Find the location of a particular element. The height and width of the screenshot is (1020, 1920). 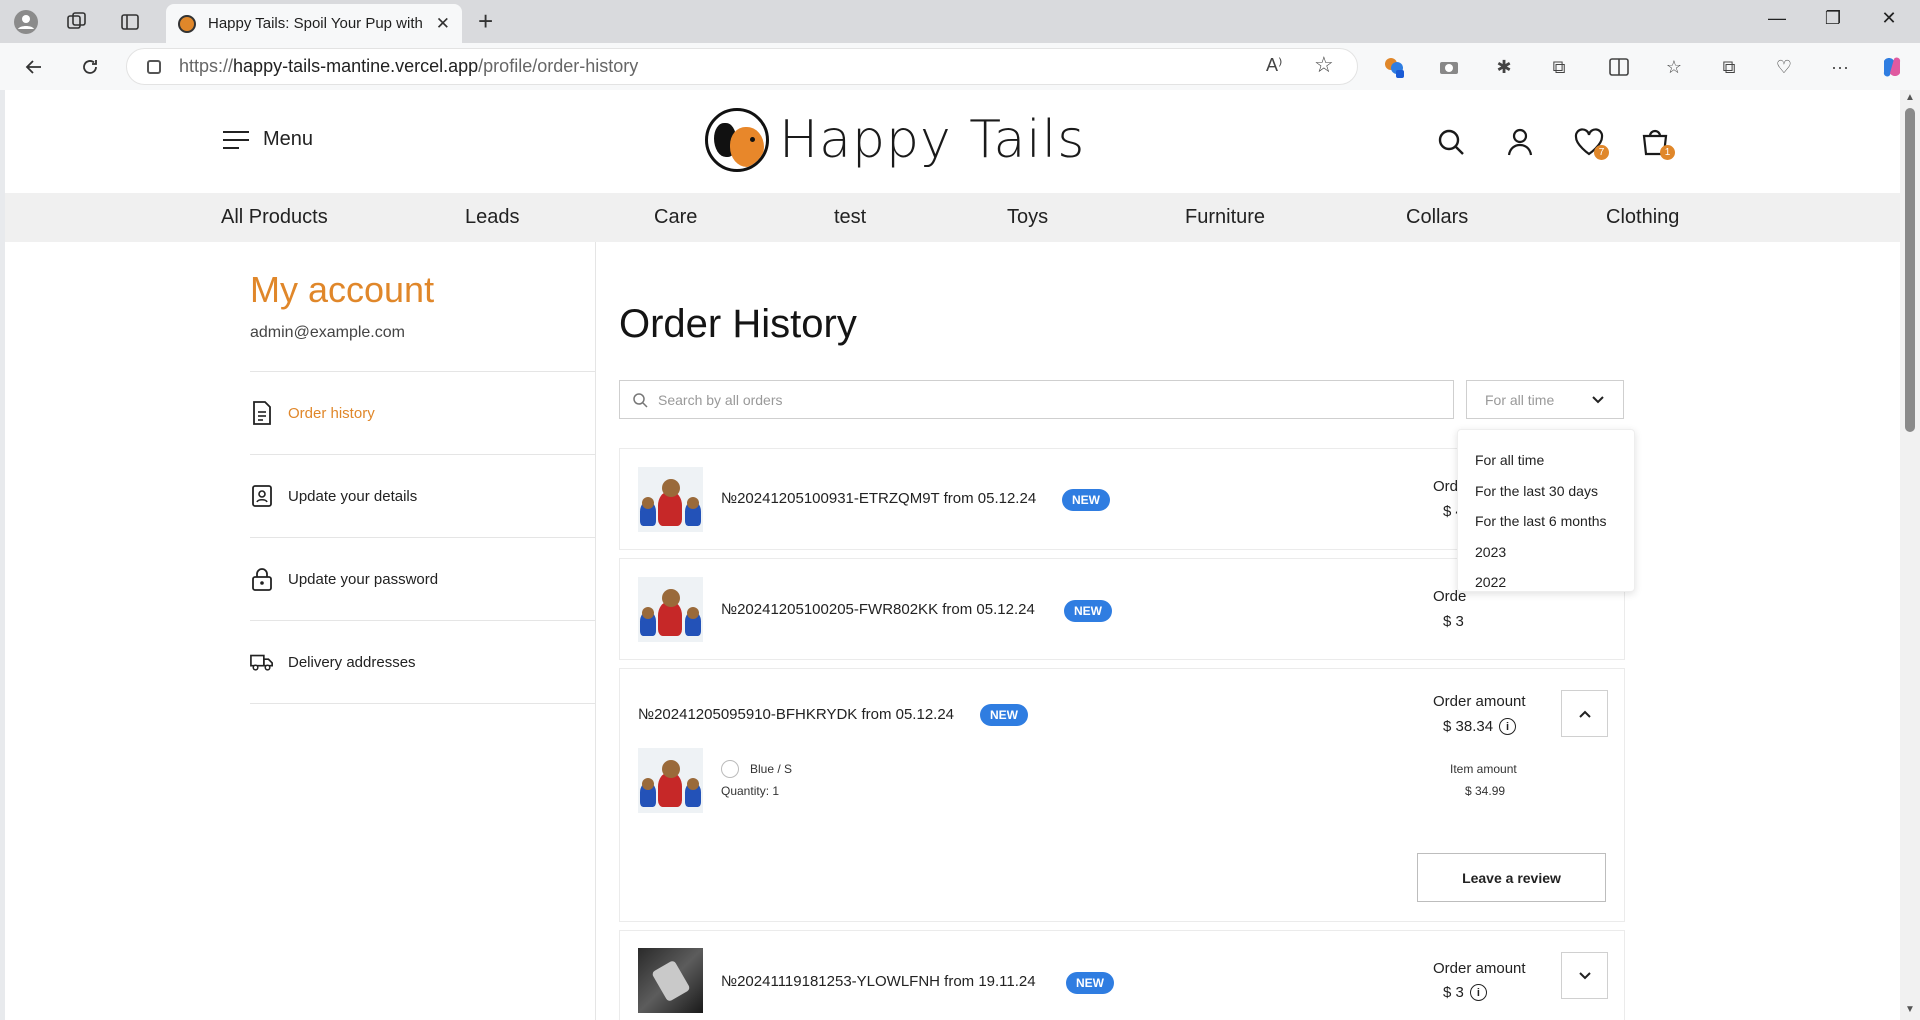

sidebar-item-label: Order history is located at coordinates (331, 413).